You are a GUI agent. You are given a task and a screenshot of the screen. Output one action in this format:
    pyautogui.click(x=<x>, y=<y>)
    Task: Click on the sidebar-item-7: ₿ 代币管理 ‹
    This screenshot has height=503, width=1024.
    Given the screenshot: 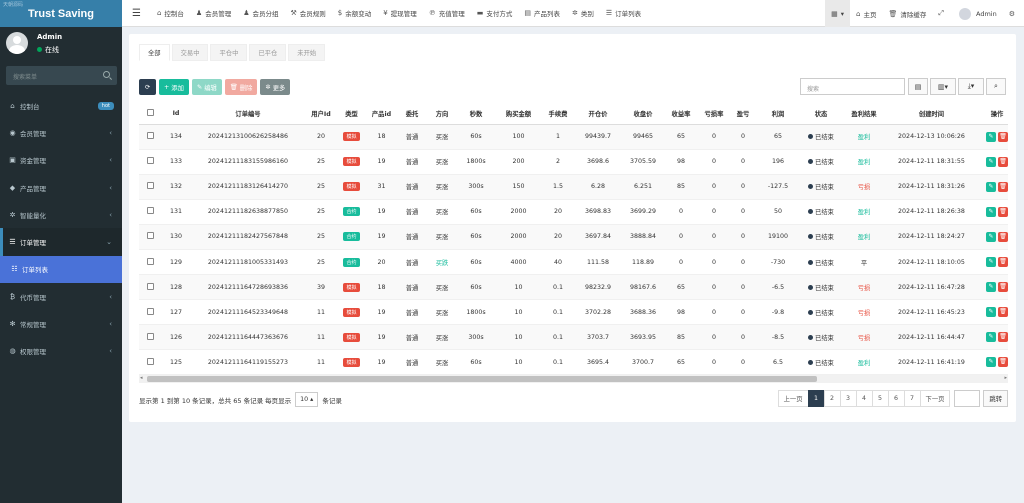 What is the action you would take?
    pyautogui.click(x=61, y=296)
    